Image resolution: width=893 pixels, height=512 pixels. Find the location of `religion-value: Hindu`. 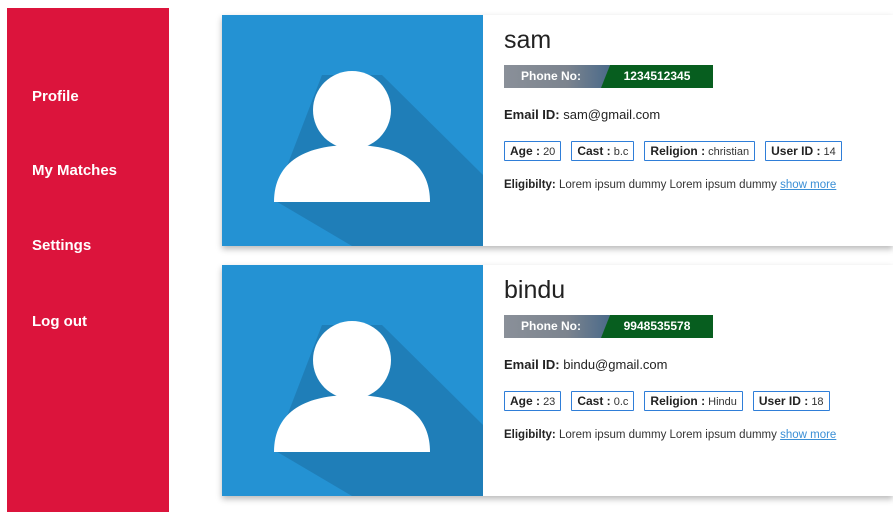

religion-value: Hindu is located at coordinates (722, 402).